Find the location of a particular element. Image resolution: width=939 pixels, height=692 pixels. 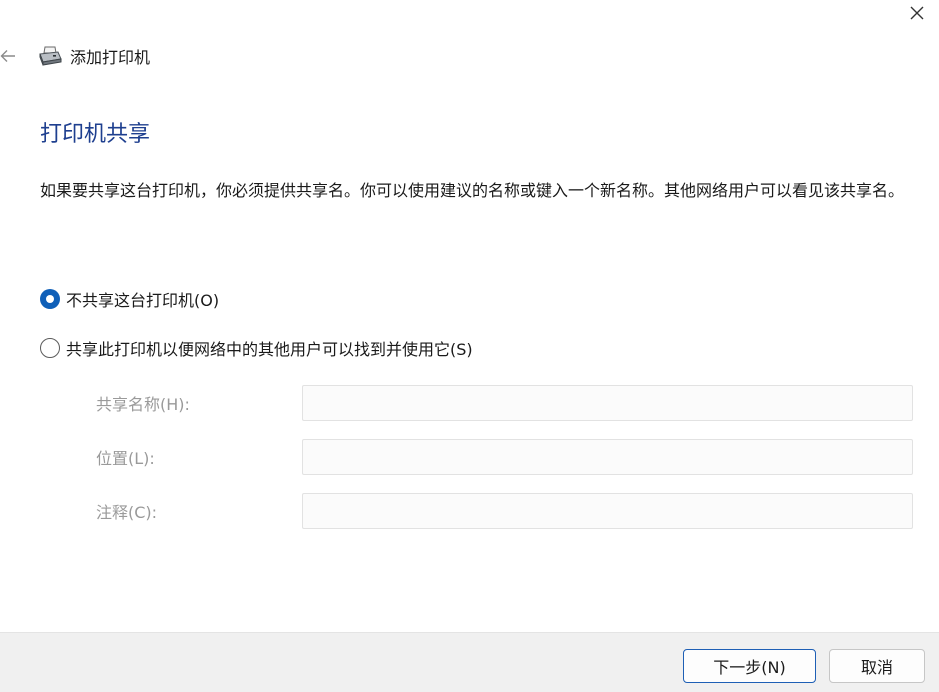

comment-input is located at coordinates (607, 511).